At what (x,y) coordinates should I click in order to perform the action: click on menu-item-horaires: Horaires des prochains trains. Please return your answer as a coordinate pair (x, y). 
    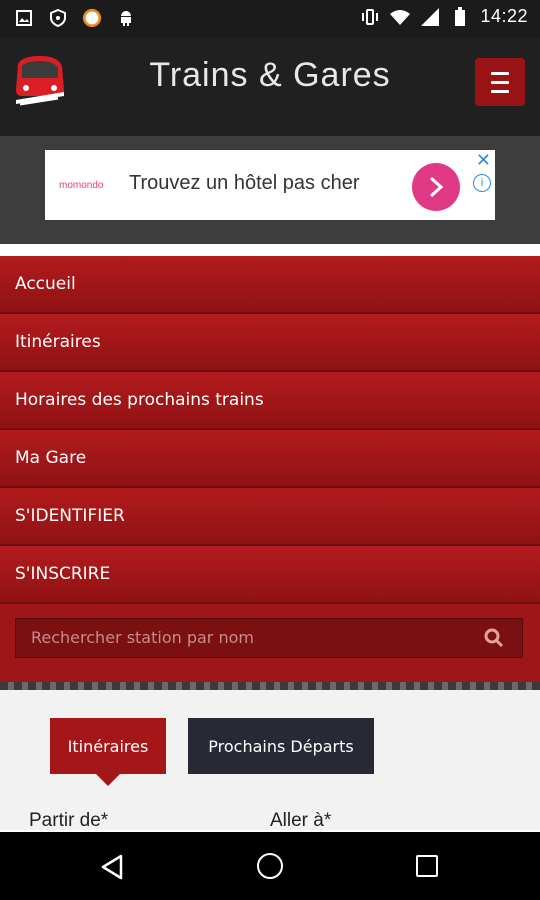
    Looking at the image, I should click on (270, 401).